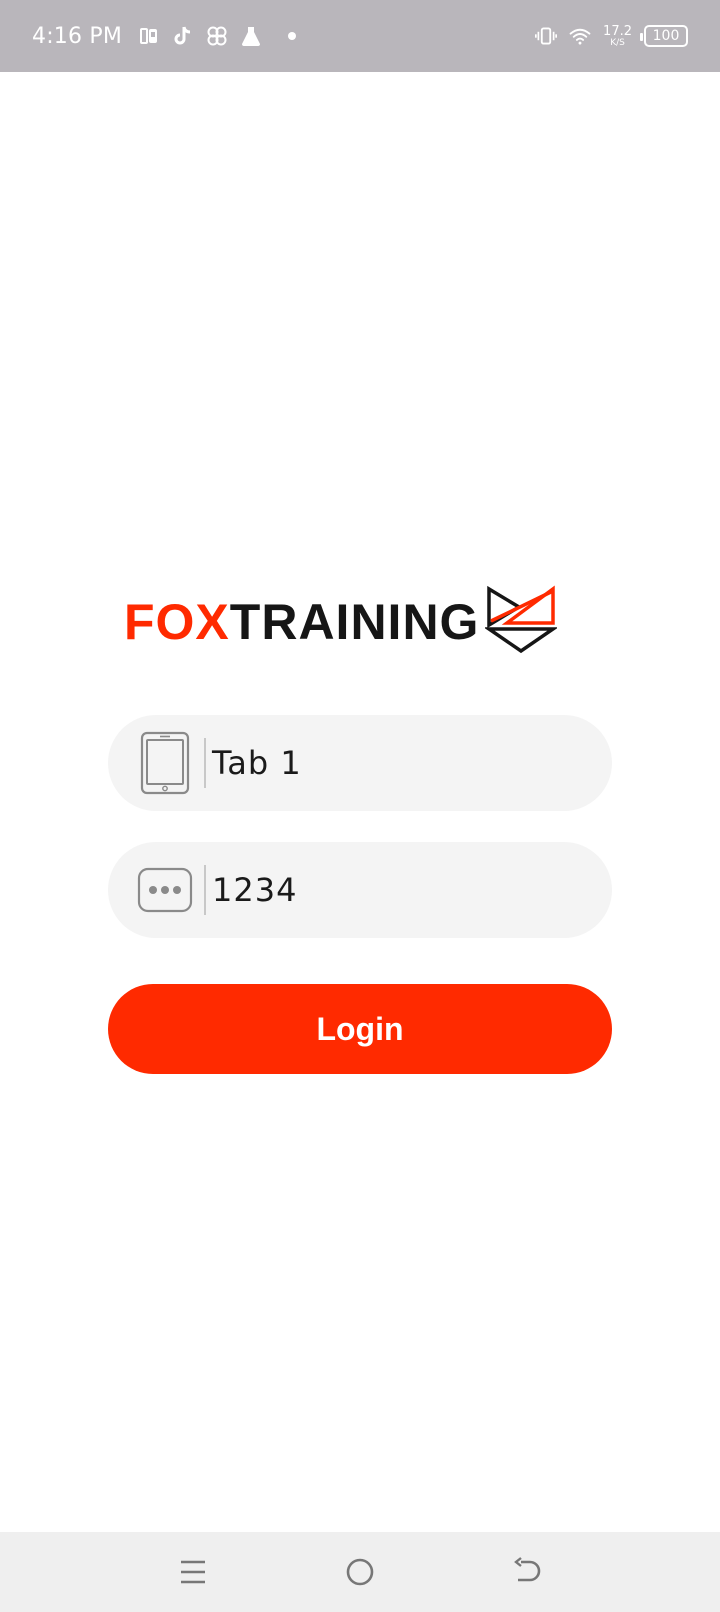  What do you see at coordinates (257, 763) in the screenshot?
I see `device-name-input: Tab 1` at bounding box center [257, 763].